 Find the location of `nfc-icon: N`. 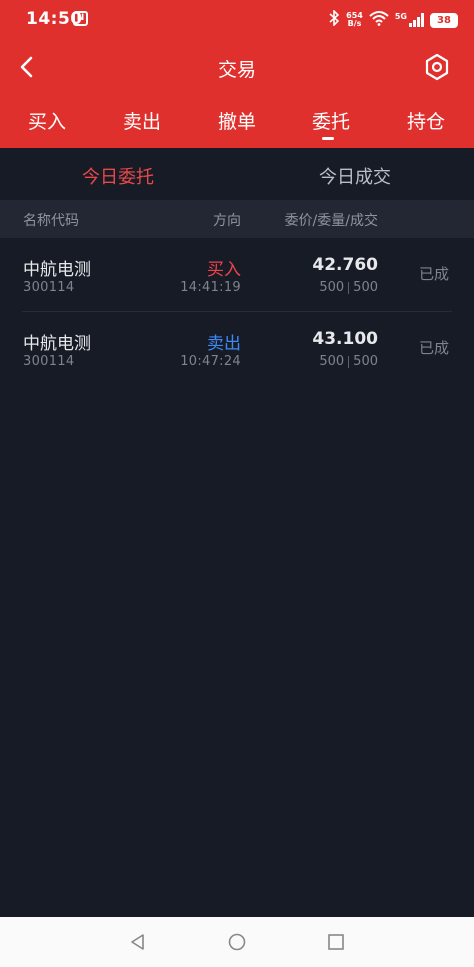

nfc-icon: N is located at coordinates (80, 18).